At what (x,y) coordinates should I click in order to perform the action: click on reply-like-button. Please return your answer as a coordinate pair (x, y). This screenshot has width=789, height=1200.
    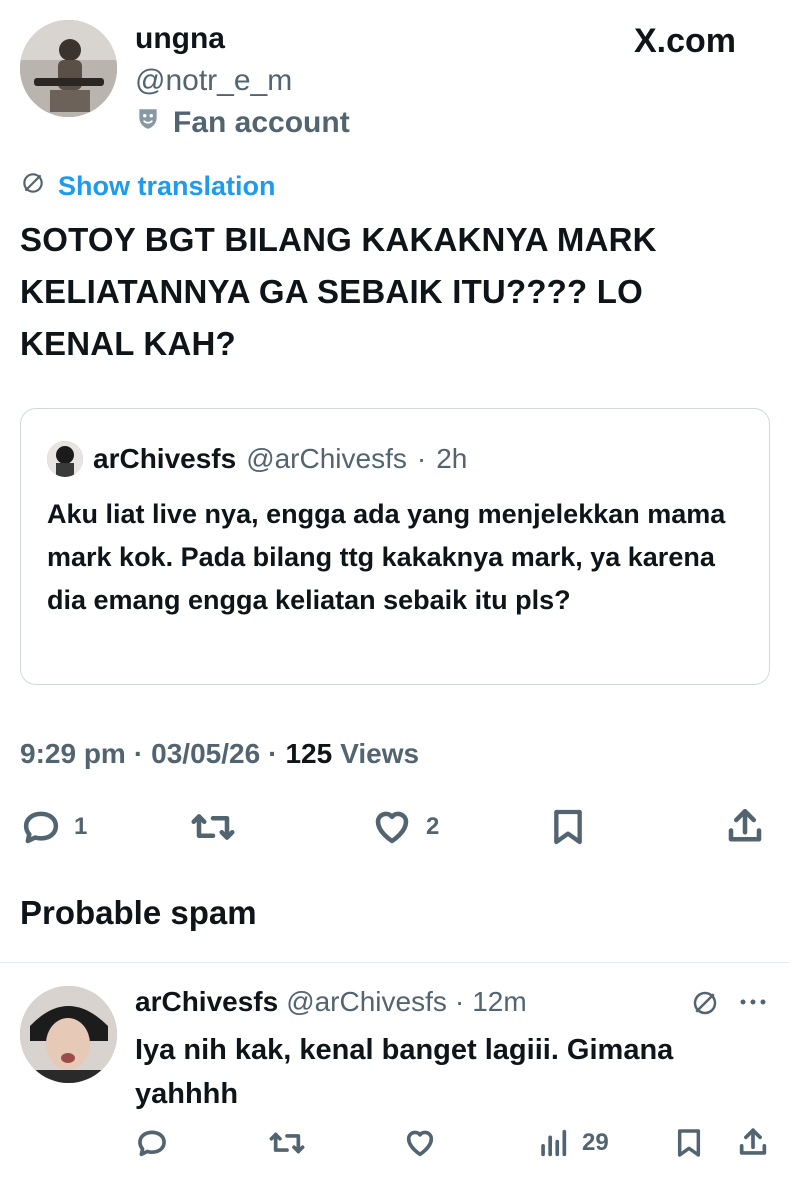
    Looking at the image, I should click on (420, 1143).